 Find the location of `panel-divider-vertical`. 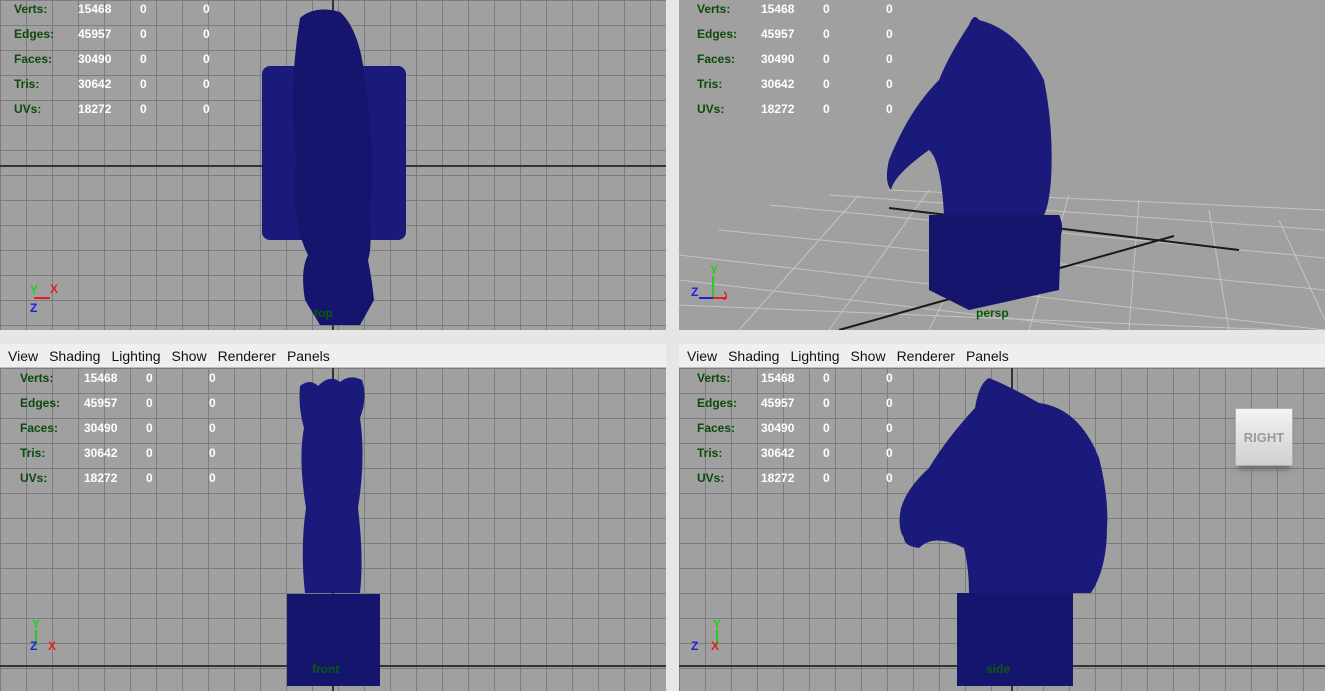

panel-divider-vertical is located at coordinates (672, 345).